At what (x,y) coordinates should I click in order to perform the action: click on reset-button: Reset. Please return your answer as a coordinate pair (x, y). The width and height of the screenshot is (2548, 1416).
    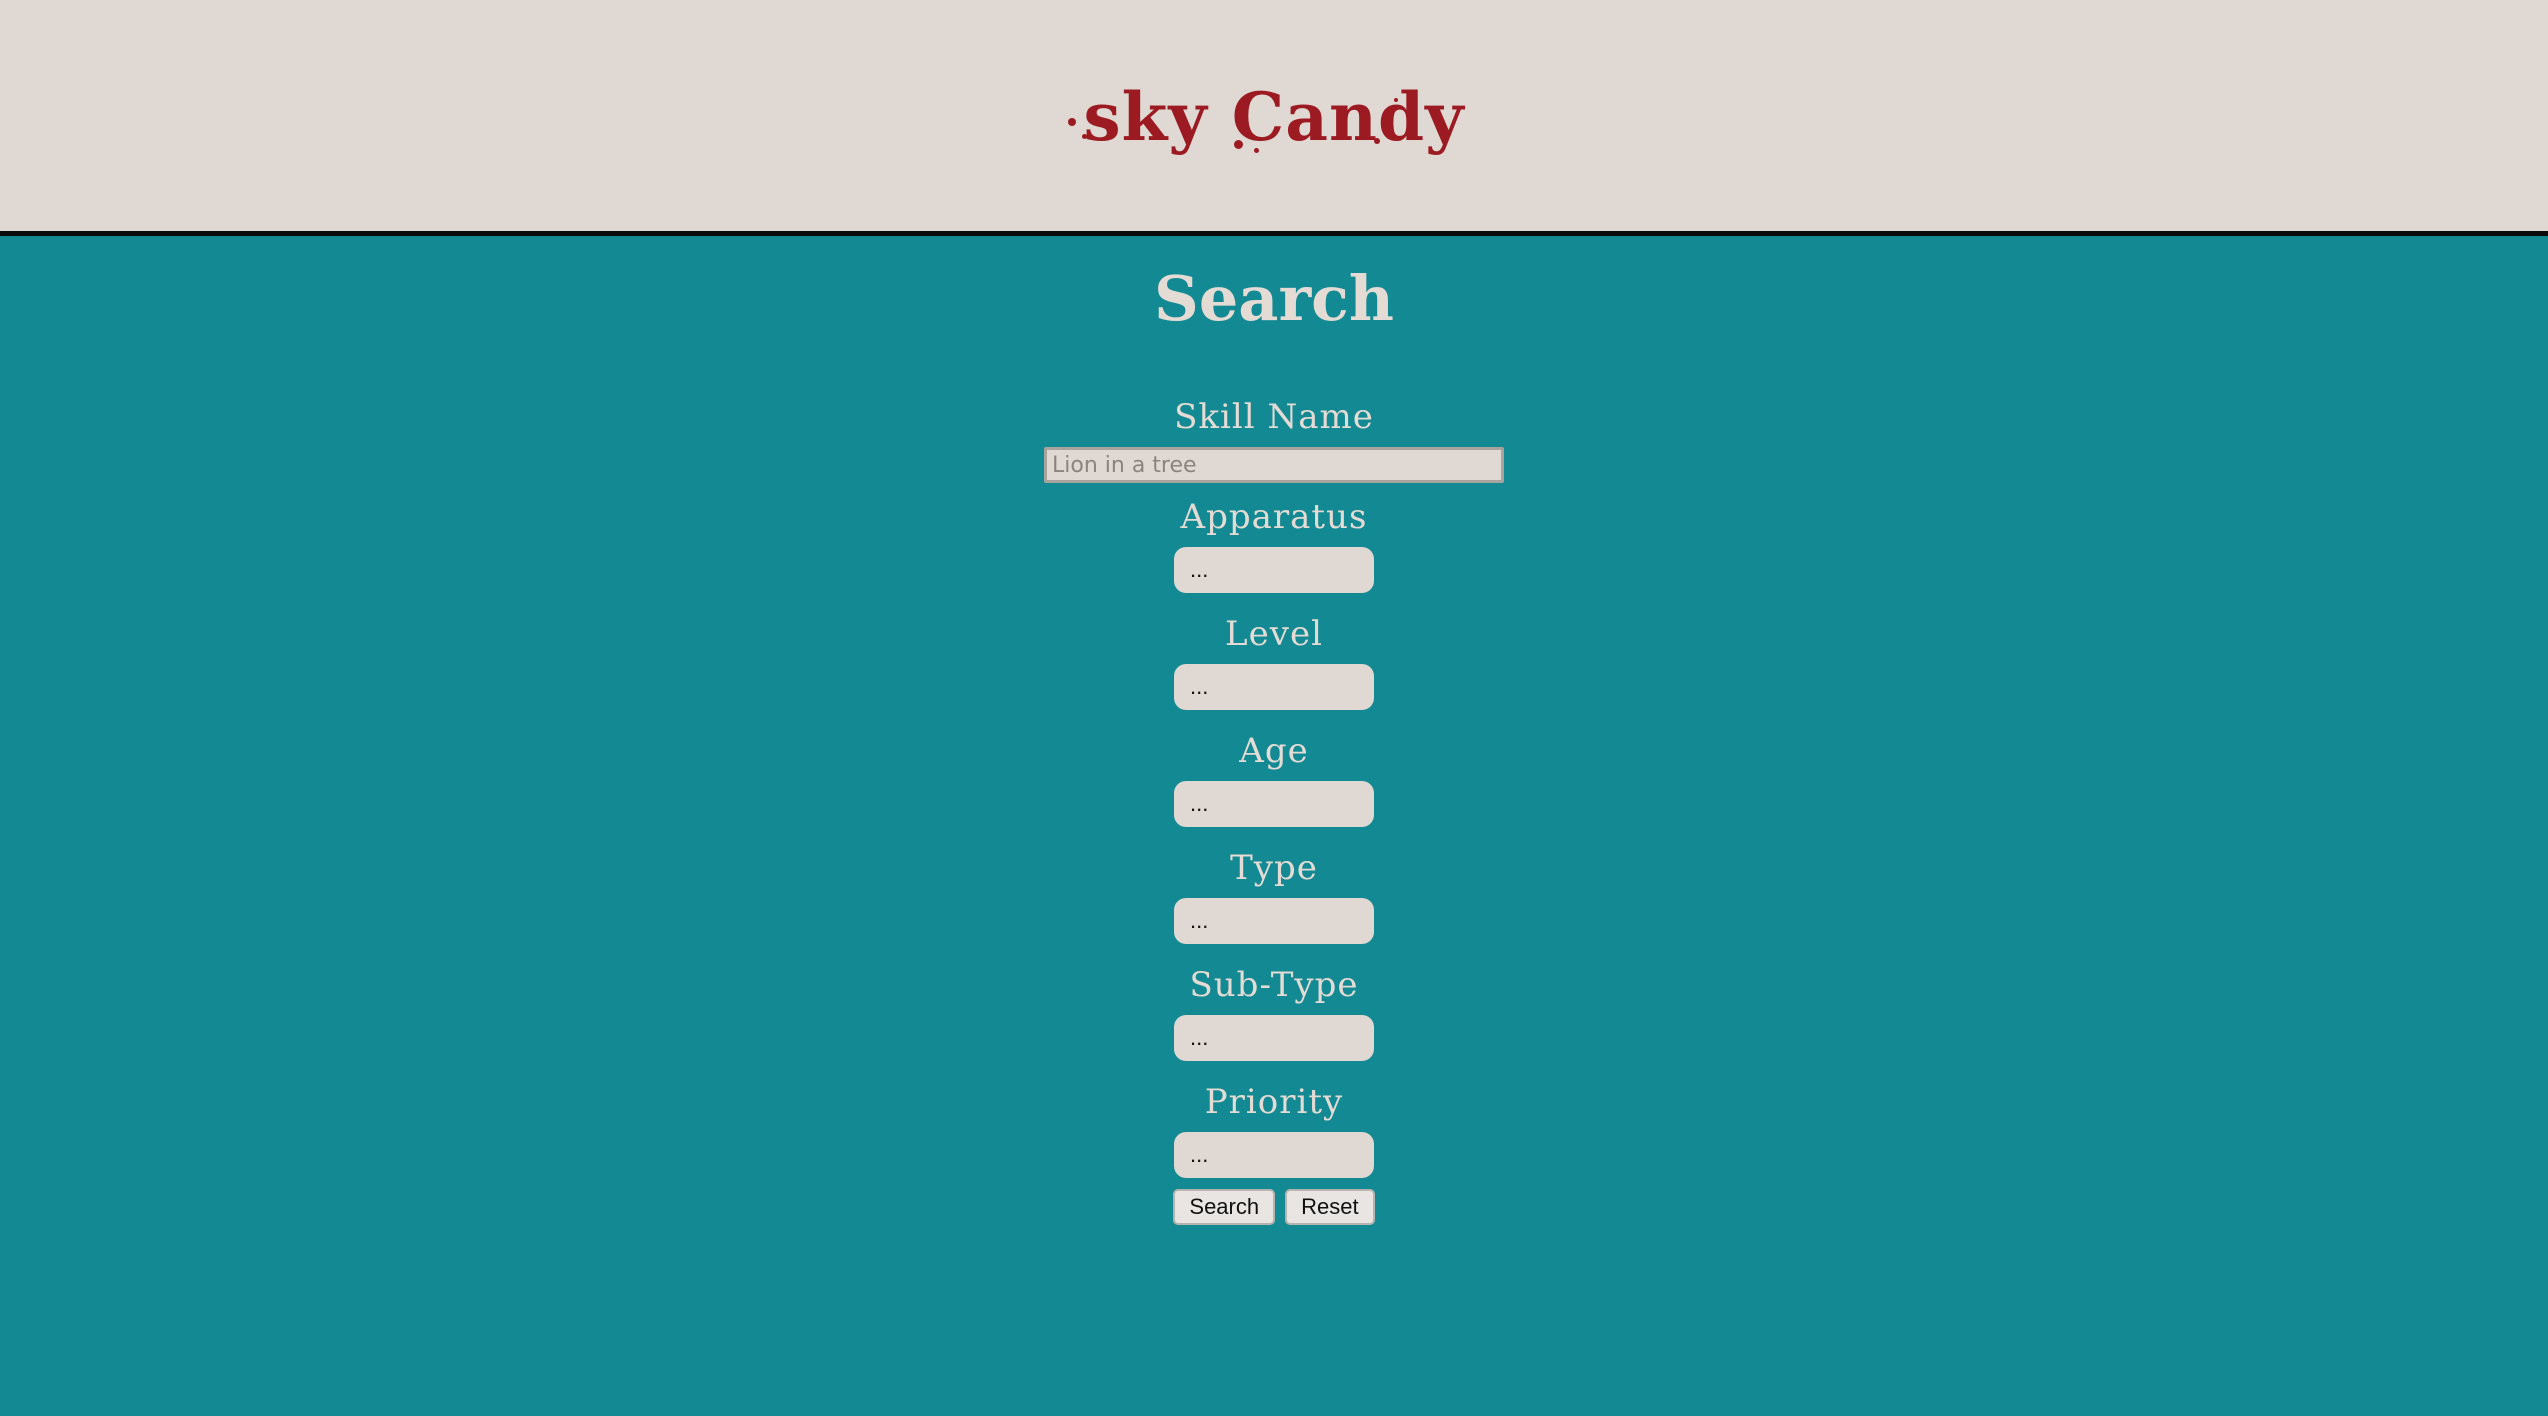
    Looking at the image, I should click on (1330, 1207).